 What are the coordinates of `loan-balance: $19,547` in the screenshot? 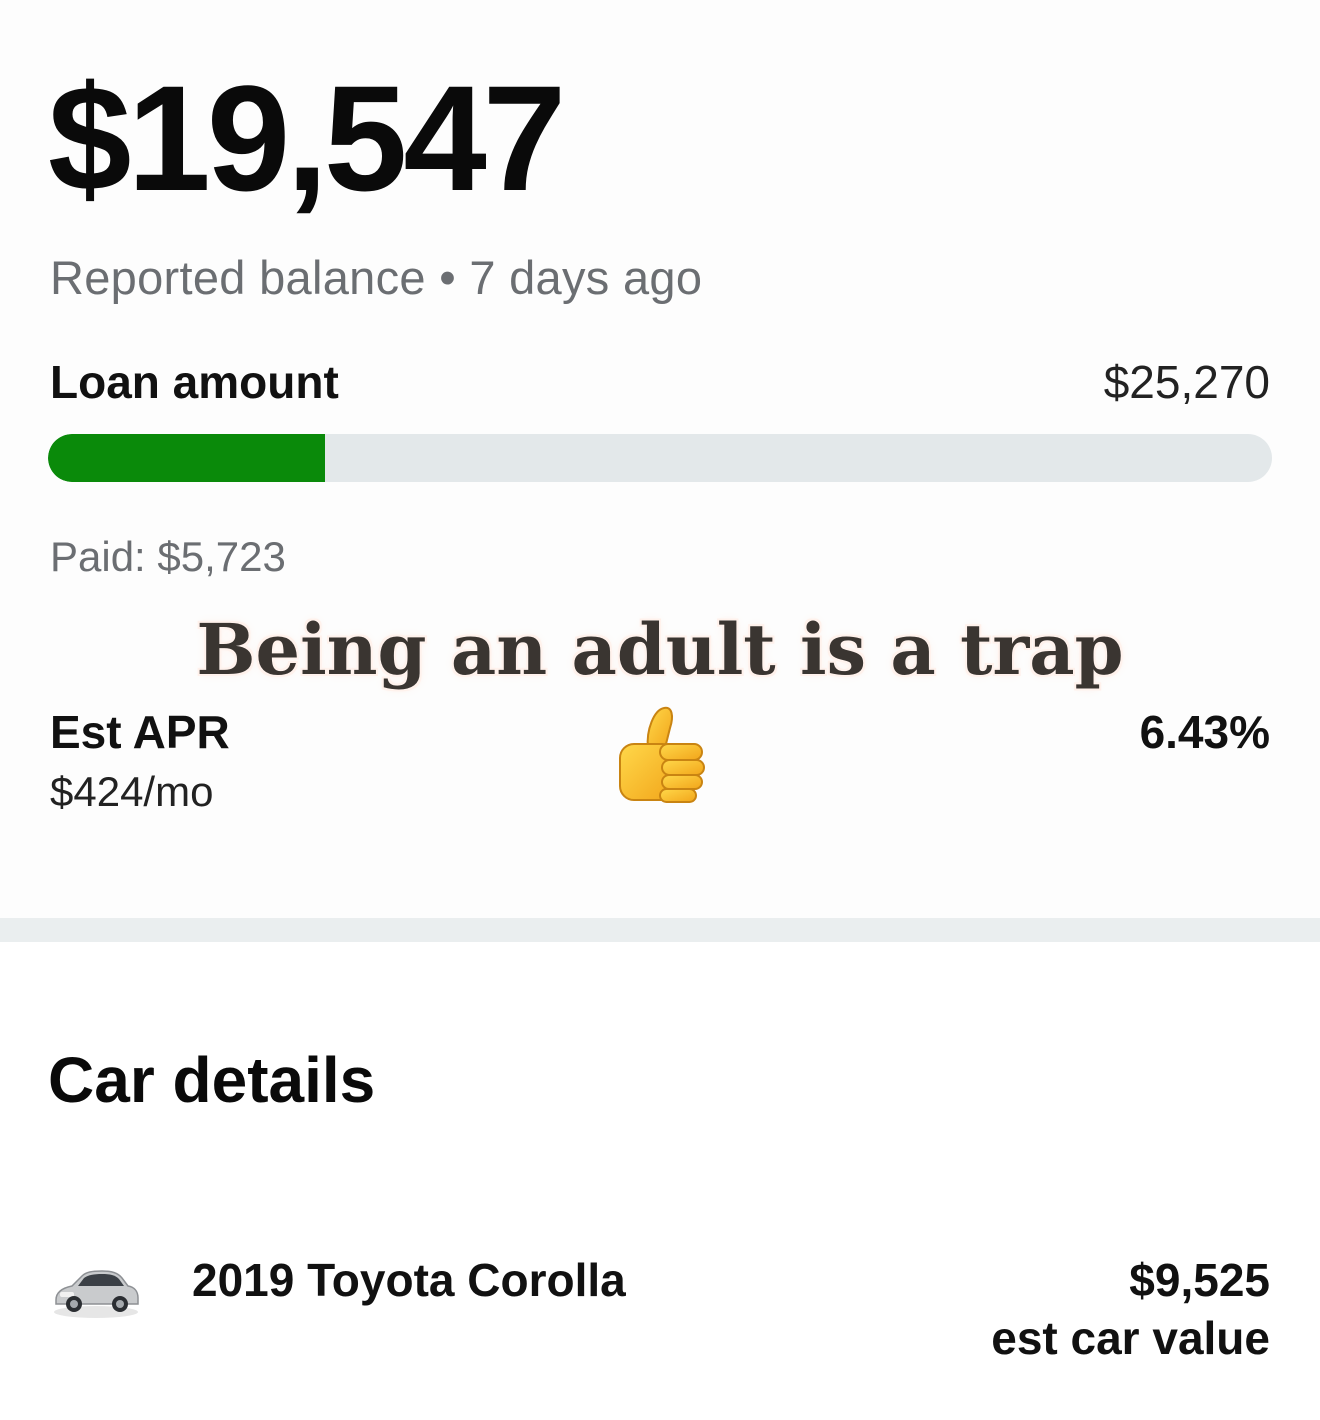 It's located at (307, 138).